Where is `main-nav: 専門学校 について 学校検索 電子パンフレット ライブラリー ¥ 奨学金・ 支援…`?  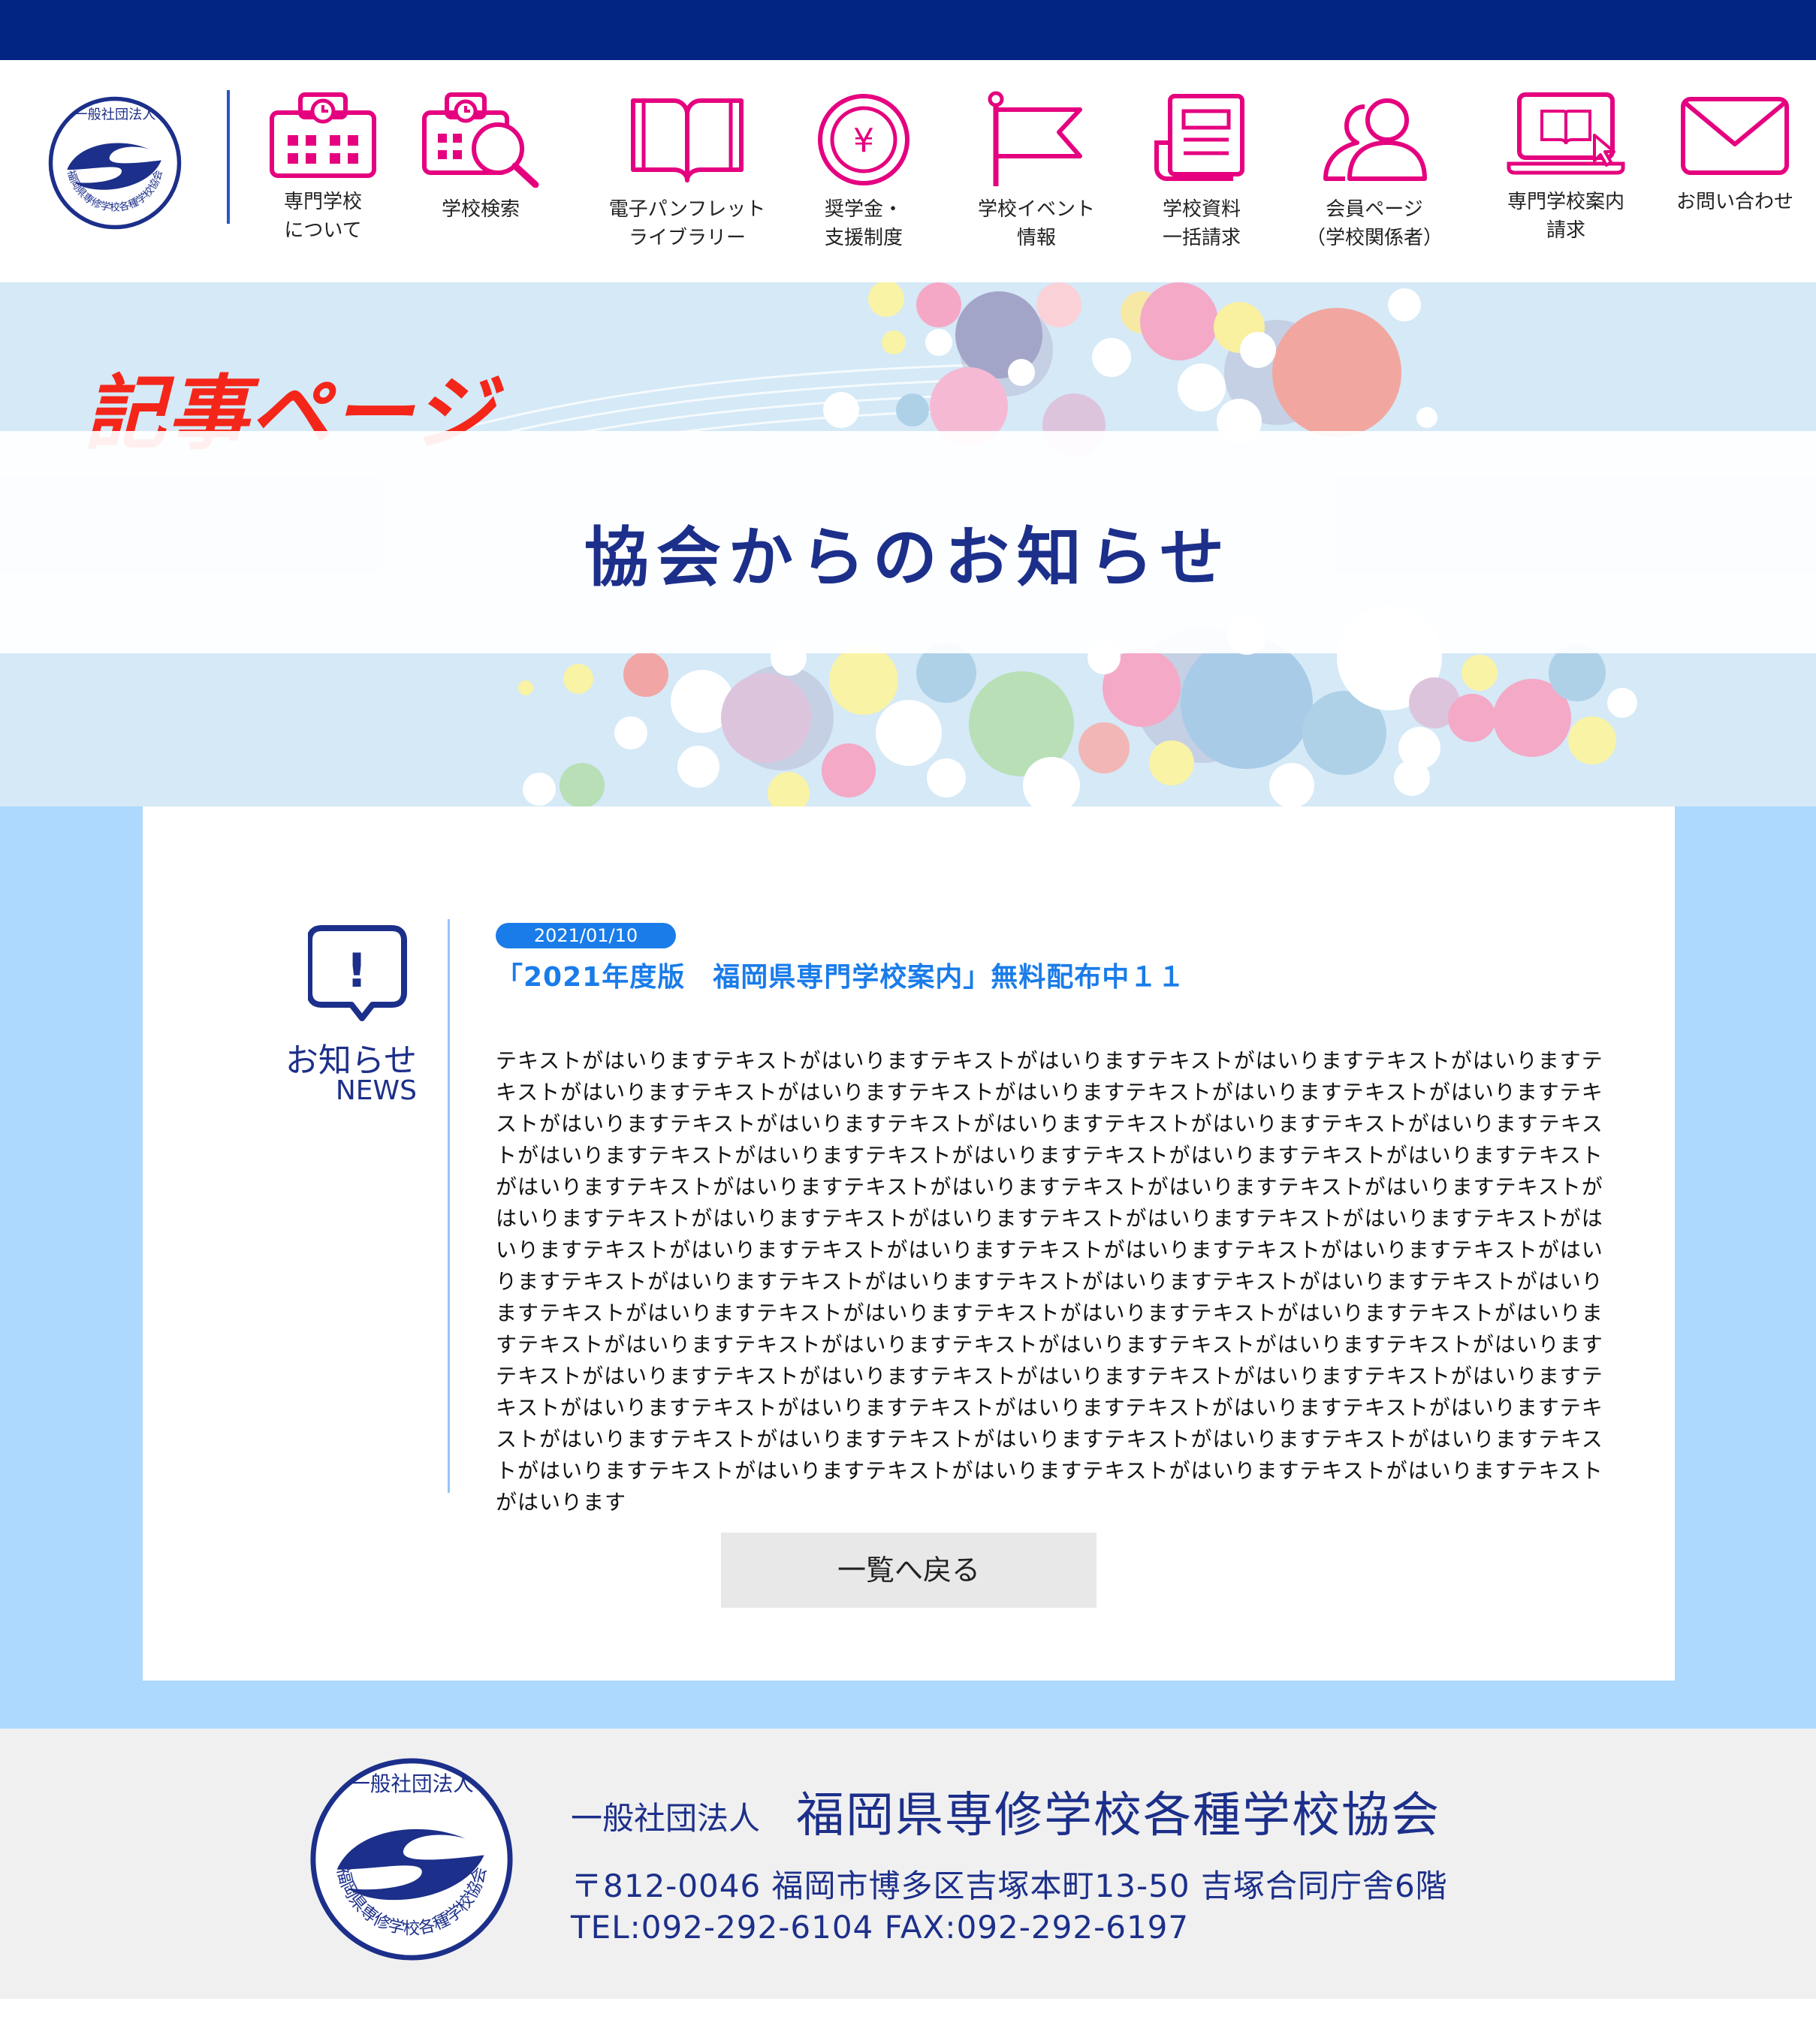 main-nav: 専門学校 について 学校検索 電子パンフレット ライブラリー ¥ 奨学金・ 支援… is located at coordinates (1025, 180).